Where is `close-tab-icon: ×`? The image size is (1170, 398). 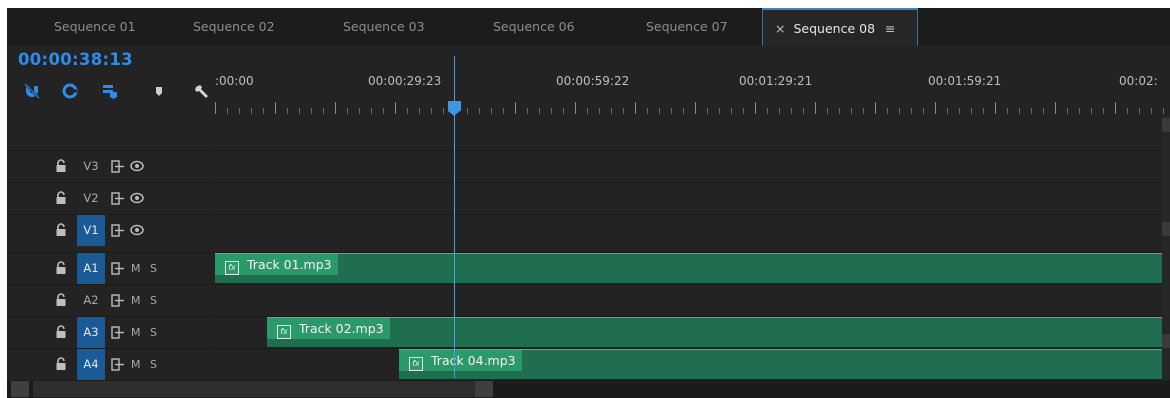 close-tab-icon: × is located at coordinates (780, 28).